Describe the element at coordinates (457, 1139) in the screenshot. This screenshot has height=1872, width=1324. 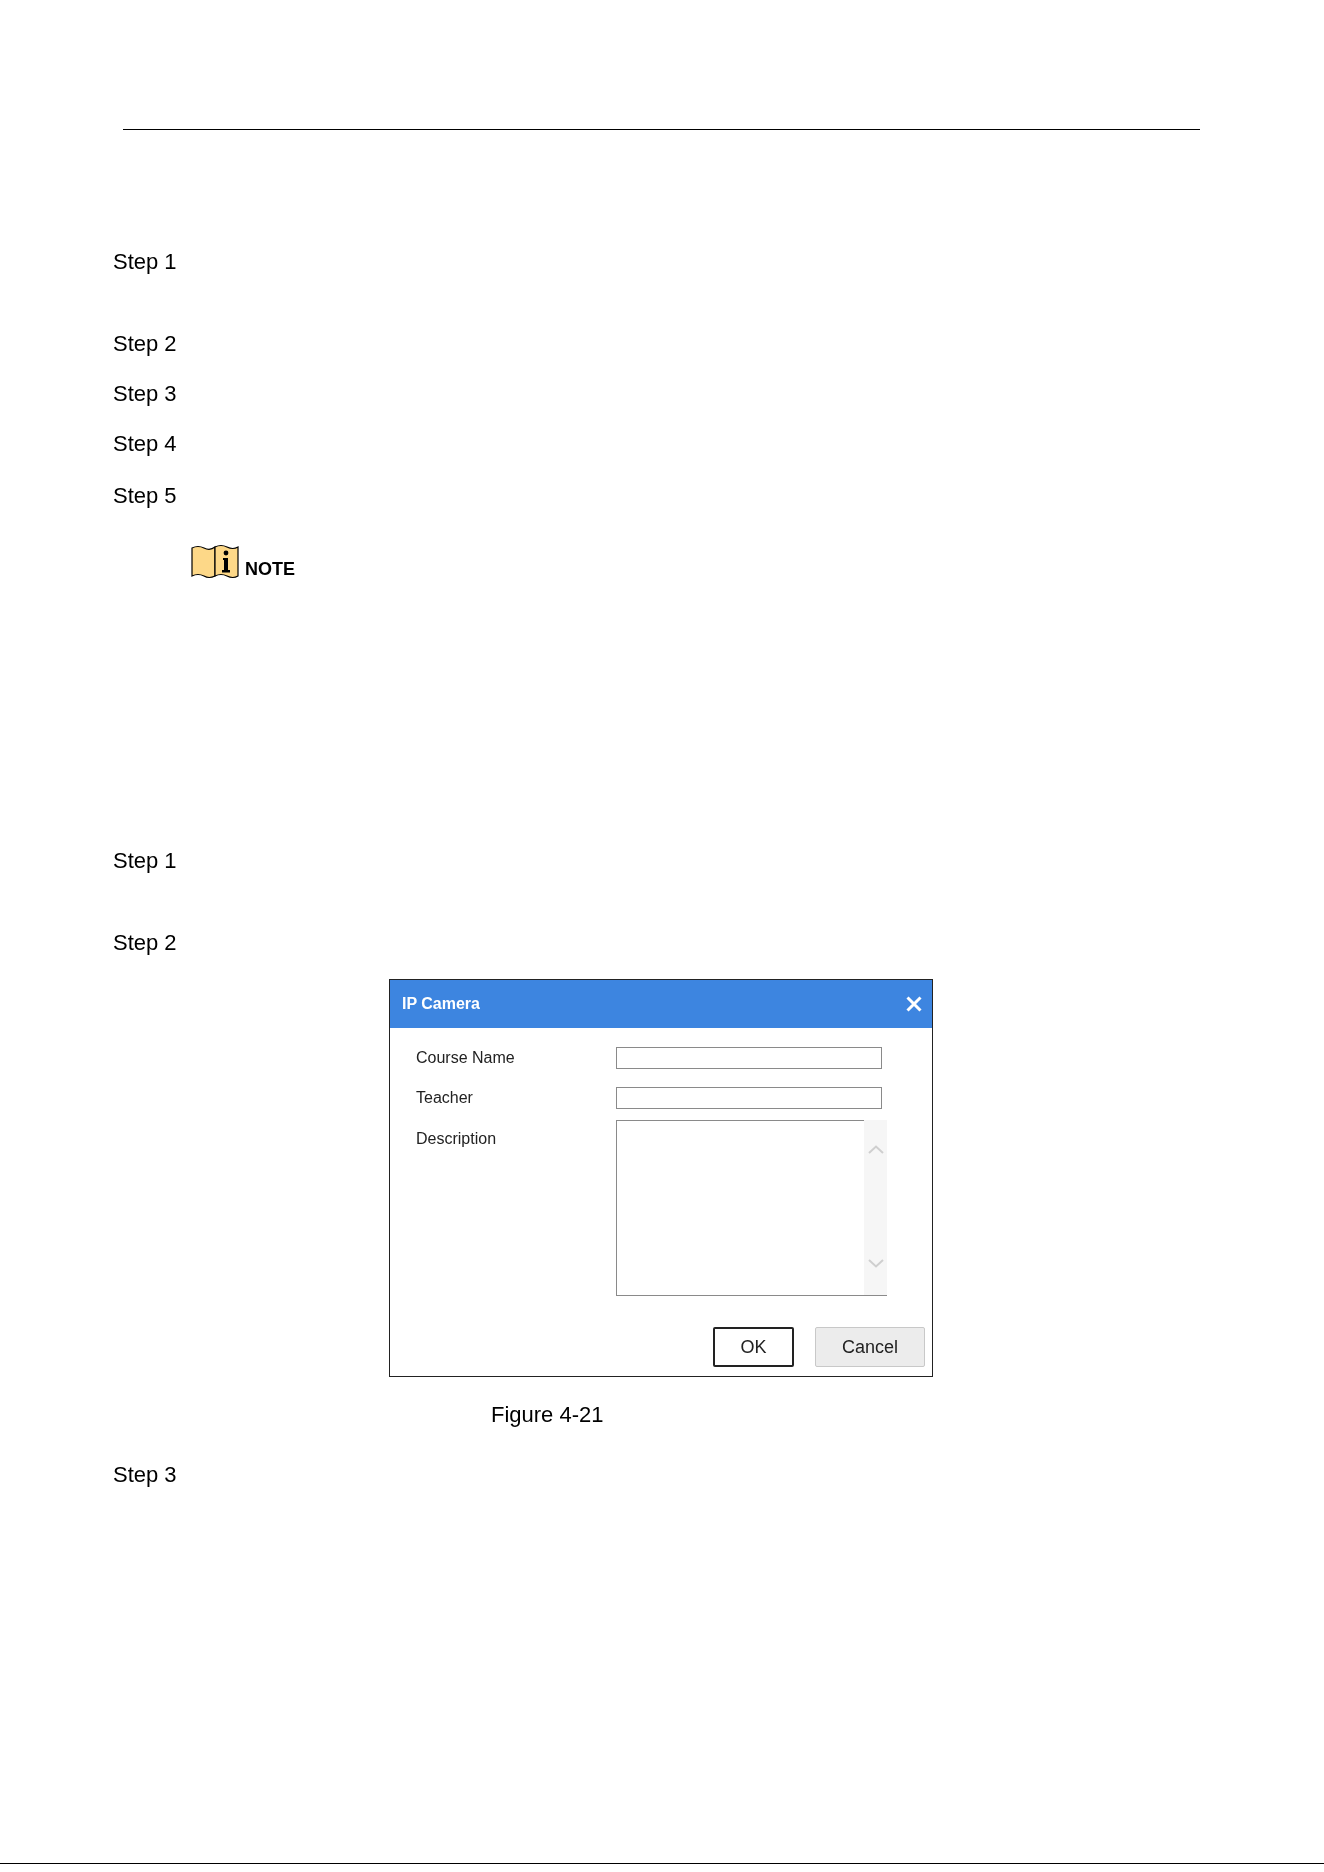
I see `field-label: Description` at that location.